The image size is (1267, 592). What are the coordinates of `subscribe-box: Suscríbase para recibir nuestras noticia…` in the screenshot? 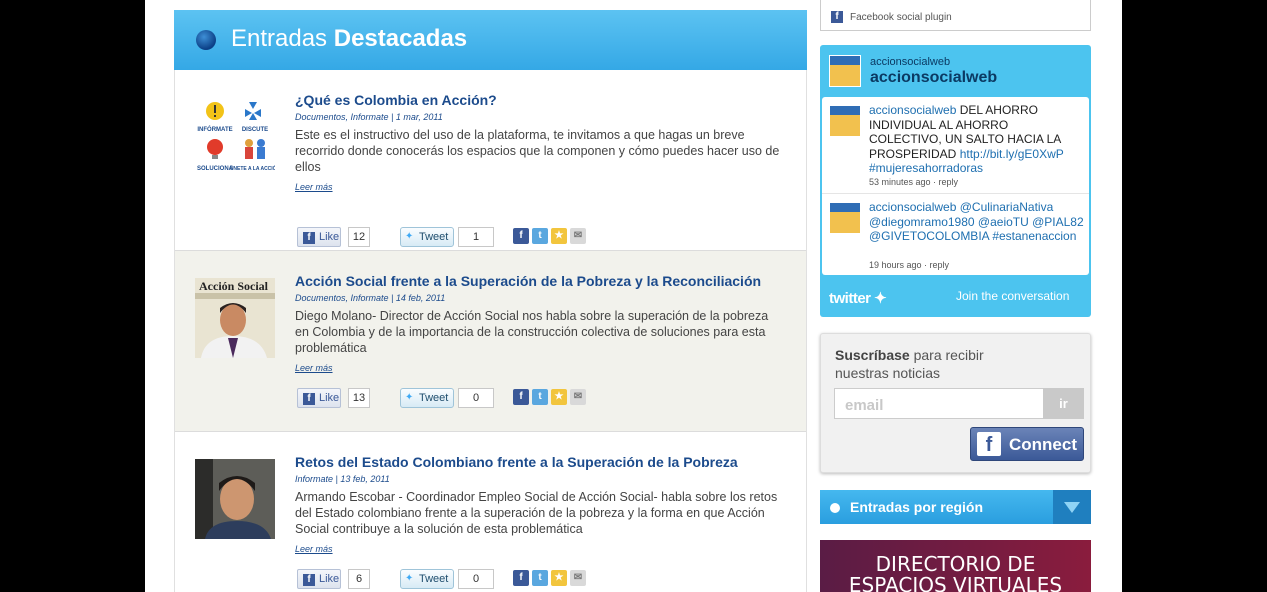 It's located at (955, 403).